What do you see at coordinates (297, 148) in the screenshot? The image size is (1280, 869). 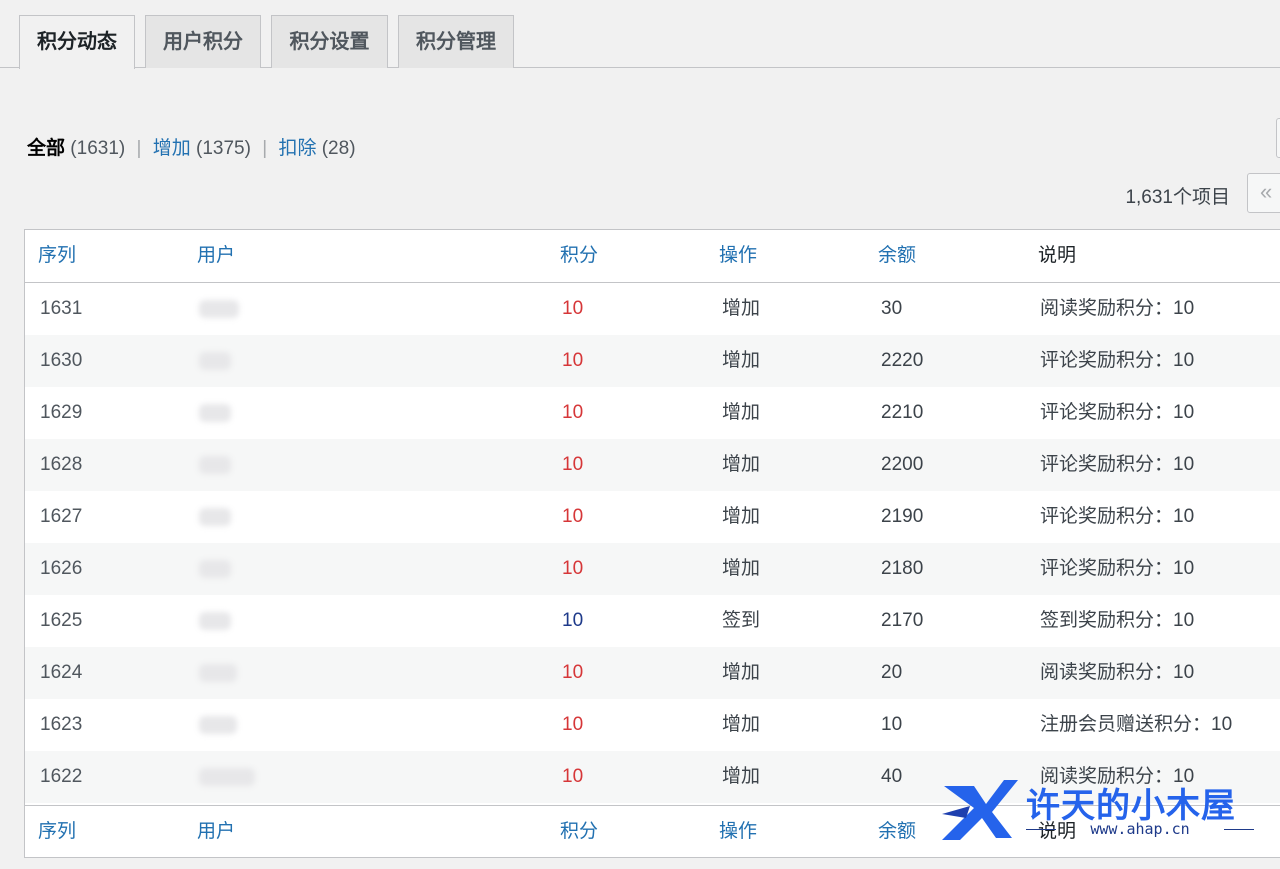 I see `filter-deduct: 扣除` at bounding box center [297, 148].